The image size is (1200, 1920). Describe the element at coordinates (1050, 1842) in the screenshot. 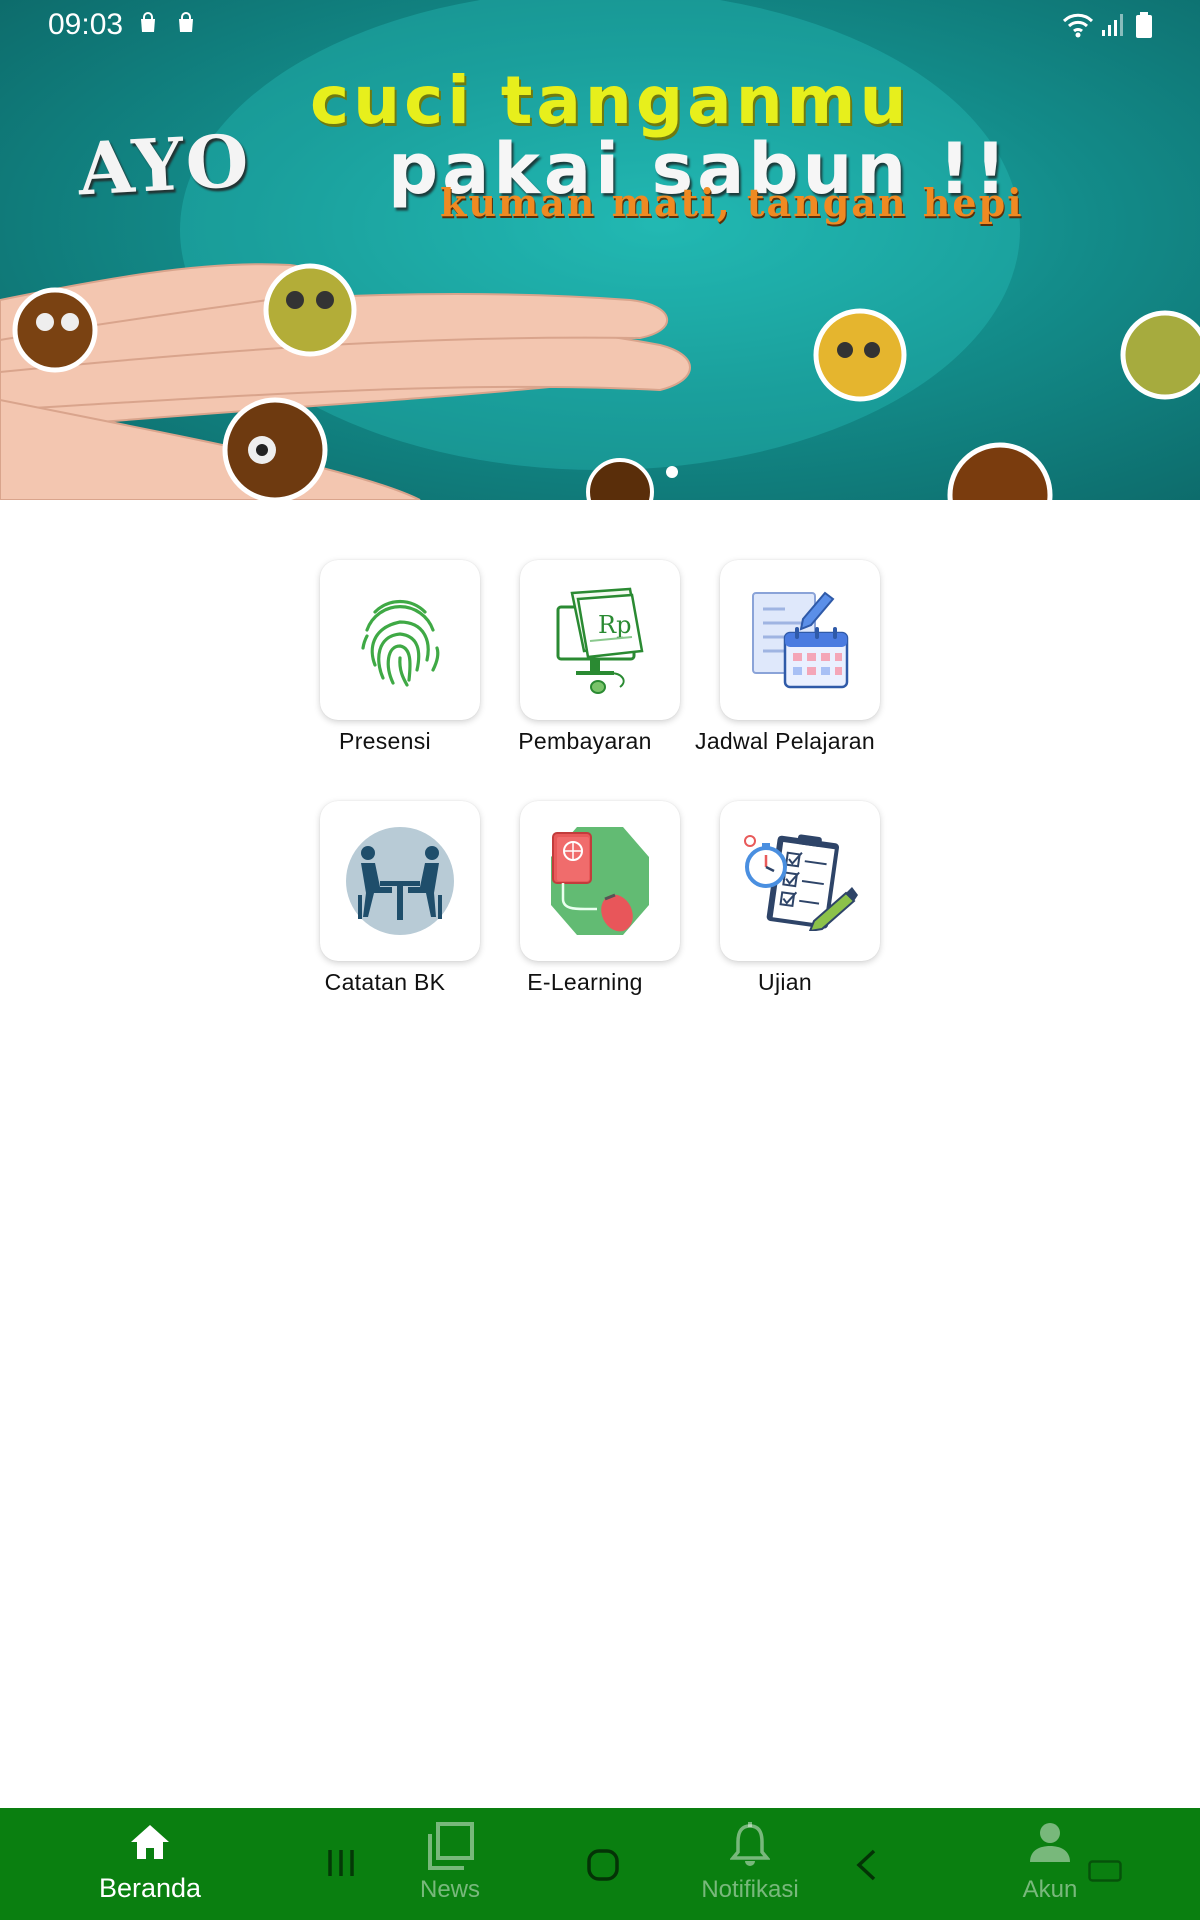

I see `person-icon` at that location.